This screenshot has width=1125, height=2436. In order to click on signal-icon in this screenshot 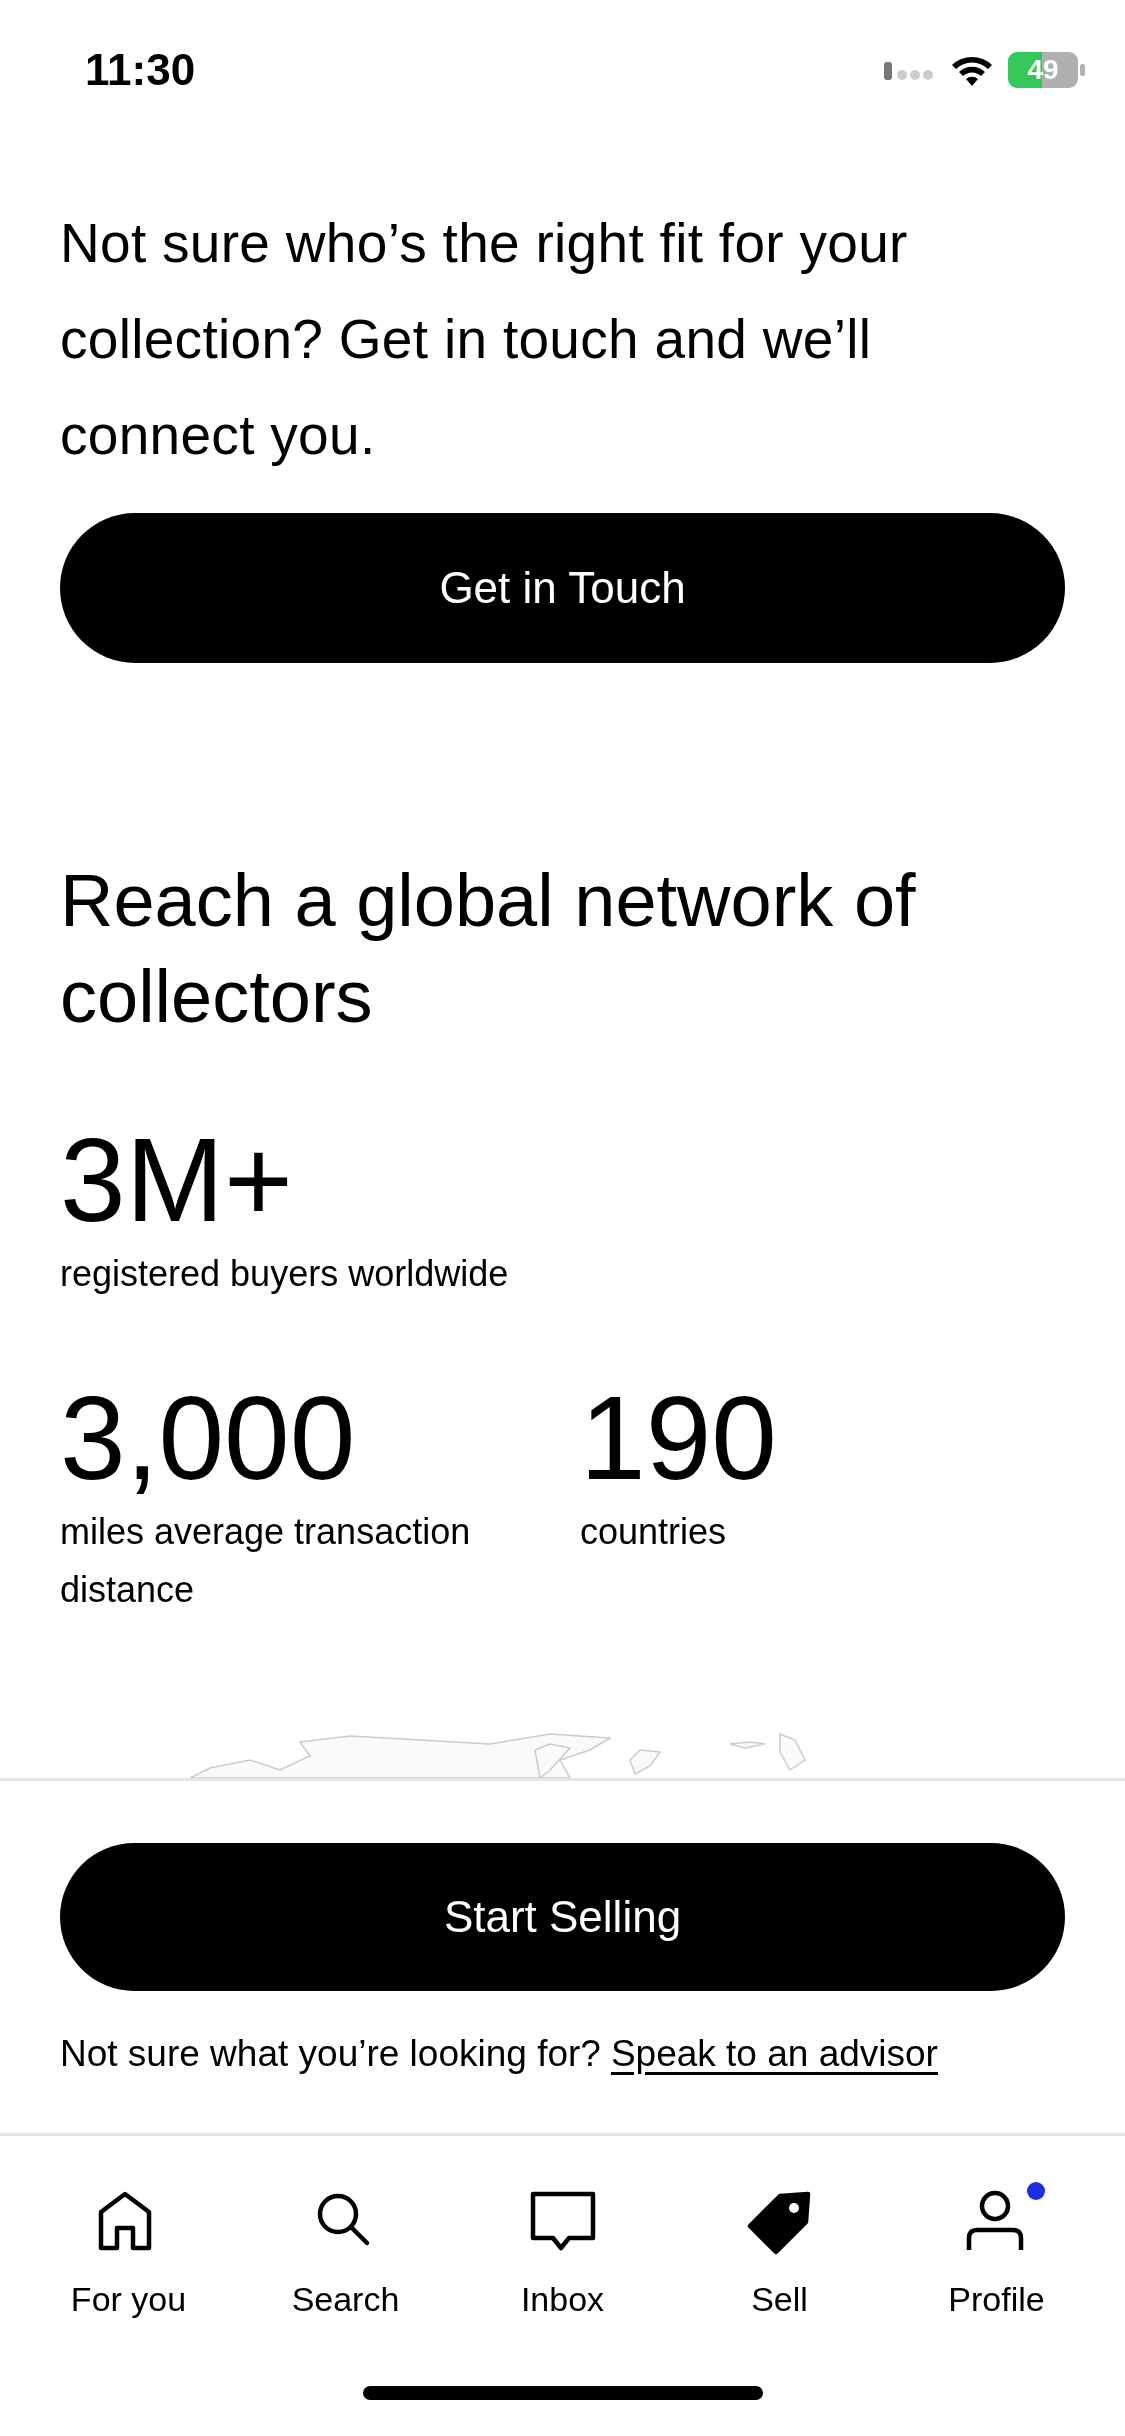, I will do `click(910, 70)`.